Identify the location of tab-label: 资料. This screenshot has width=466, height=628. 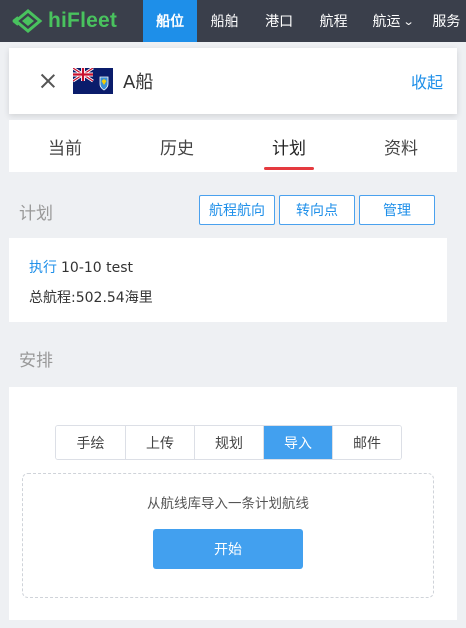
(401, 148).